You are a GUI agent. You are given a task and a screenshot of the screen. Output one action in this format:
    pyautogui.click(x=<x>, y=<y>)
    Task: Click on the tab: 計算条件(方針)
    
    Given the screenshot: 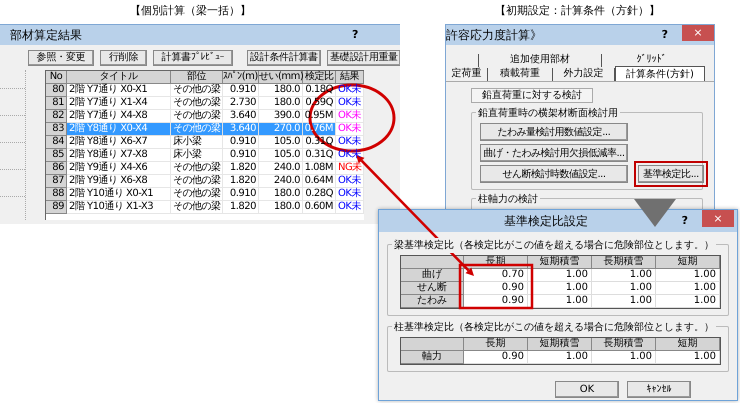 What is the action you would take?
    pyautogui.click(x=660, y=73)
    